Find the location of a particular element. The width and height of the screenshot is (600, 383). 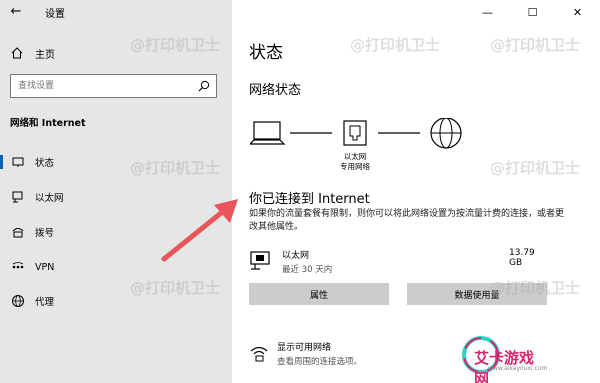

home-label: 主页 is located at coordinates (45, 55).